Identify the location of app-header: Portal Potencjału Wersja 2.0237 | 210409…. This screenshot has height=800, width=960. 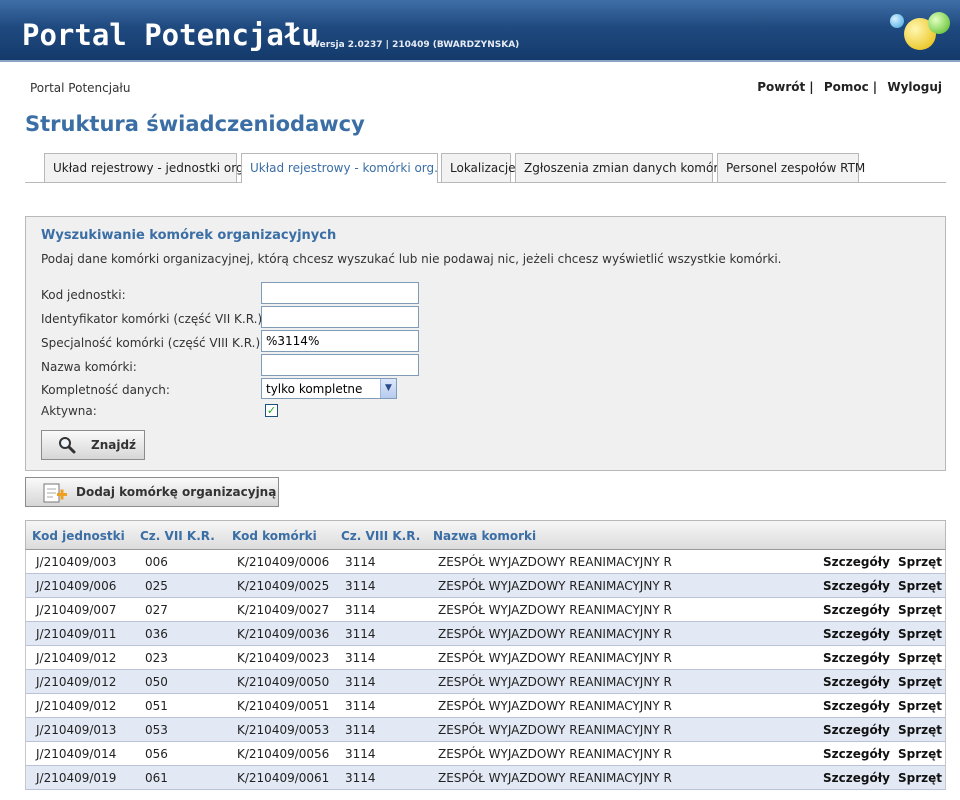
(480, 31).